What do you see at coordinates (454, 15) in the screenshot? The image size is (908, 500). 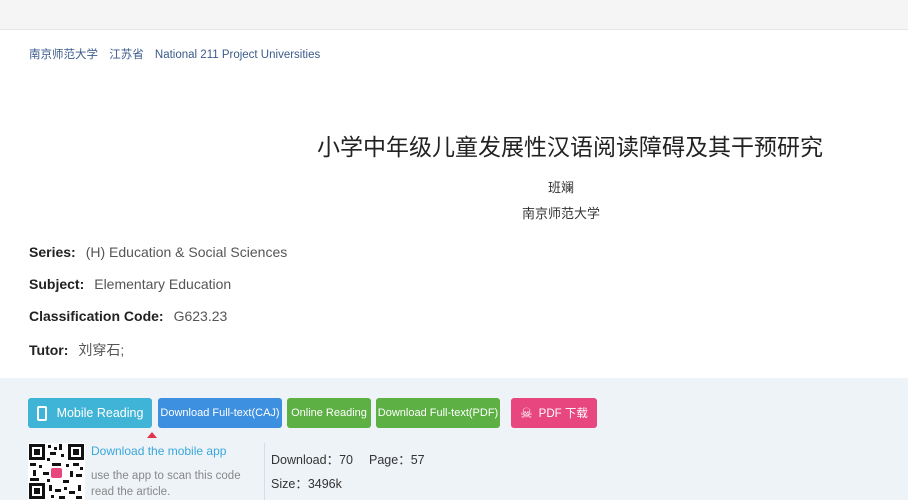 I see `top-bar` at bounding box center [454, 15].